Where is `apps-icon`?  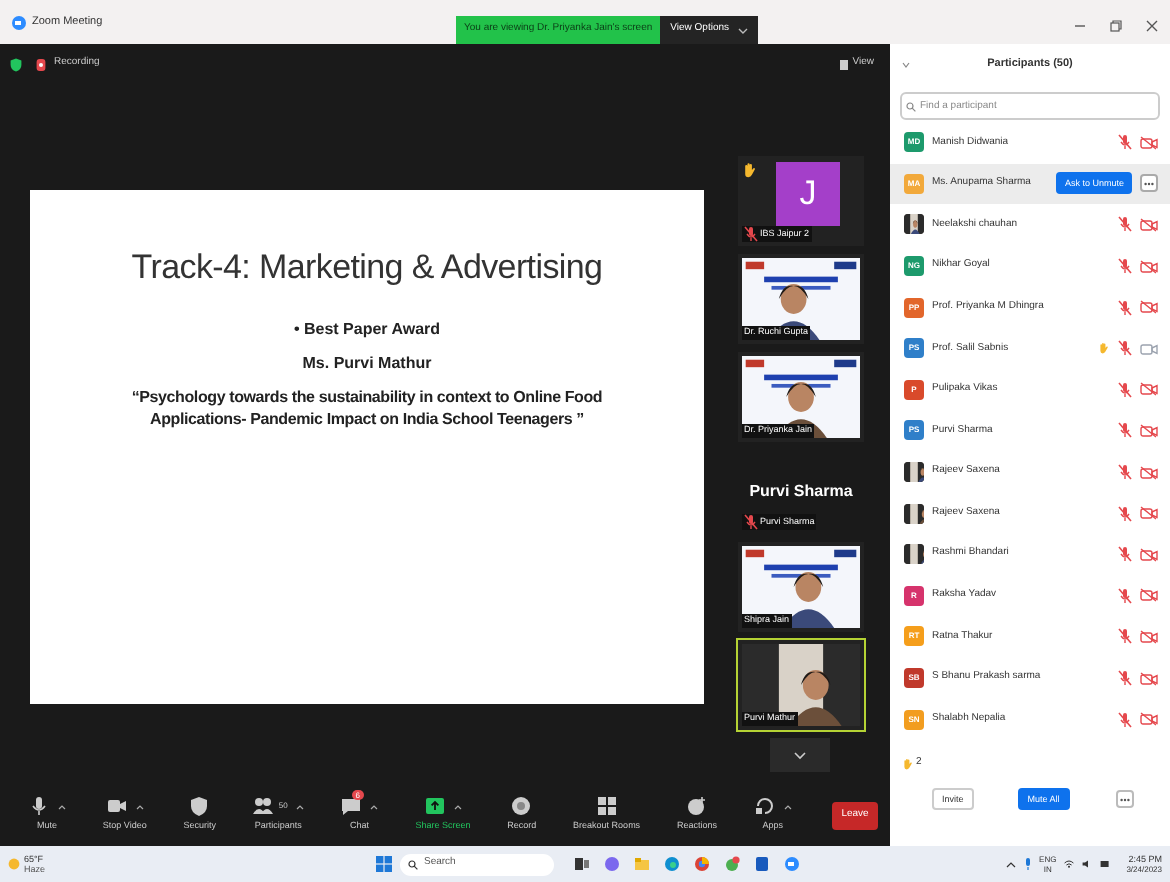
apps-icon is located at coordinates (764, 806).